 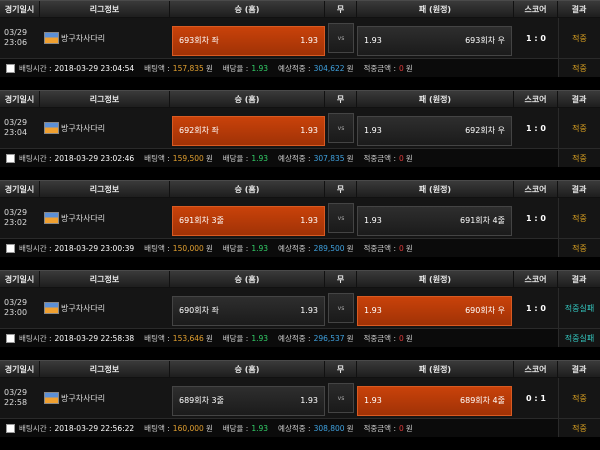 What do you see at coordinates (35, 248) in the screenshot?
I see `bet-time-label: 배팅시간 :` at bounding box center [35, 248].